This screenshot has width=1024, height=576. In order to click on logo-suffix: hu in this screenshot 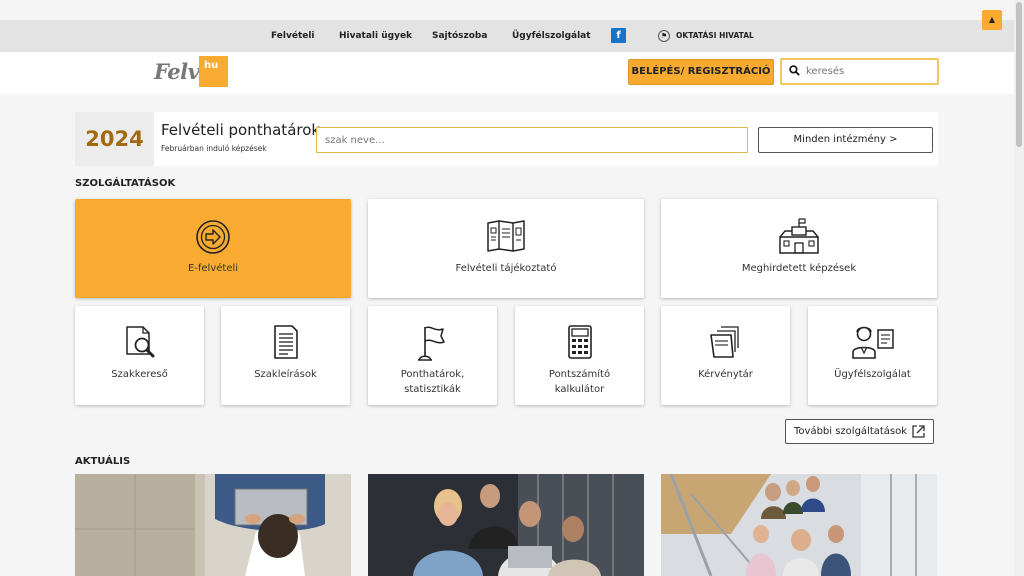, I will do `click(213, 71)`.